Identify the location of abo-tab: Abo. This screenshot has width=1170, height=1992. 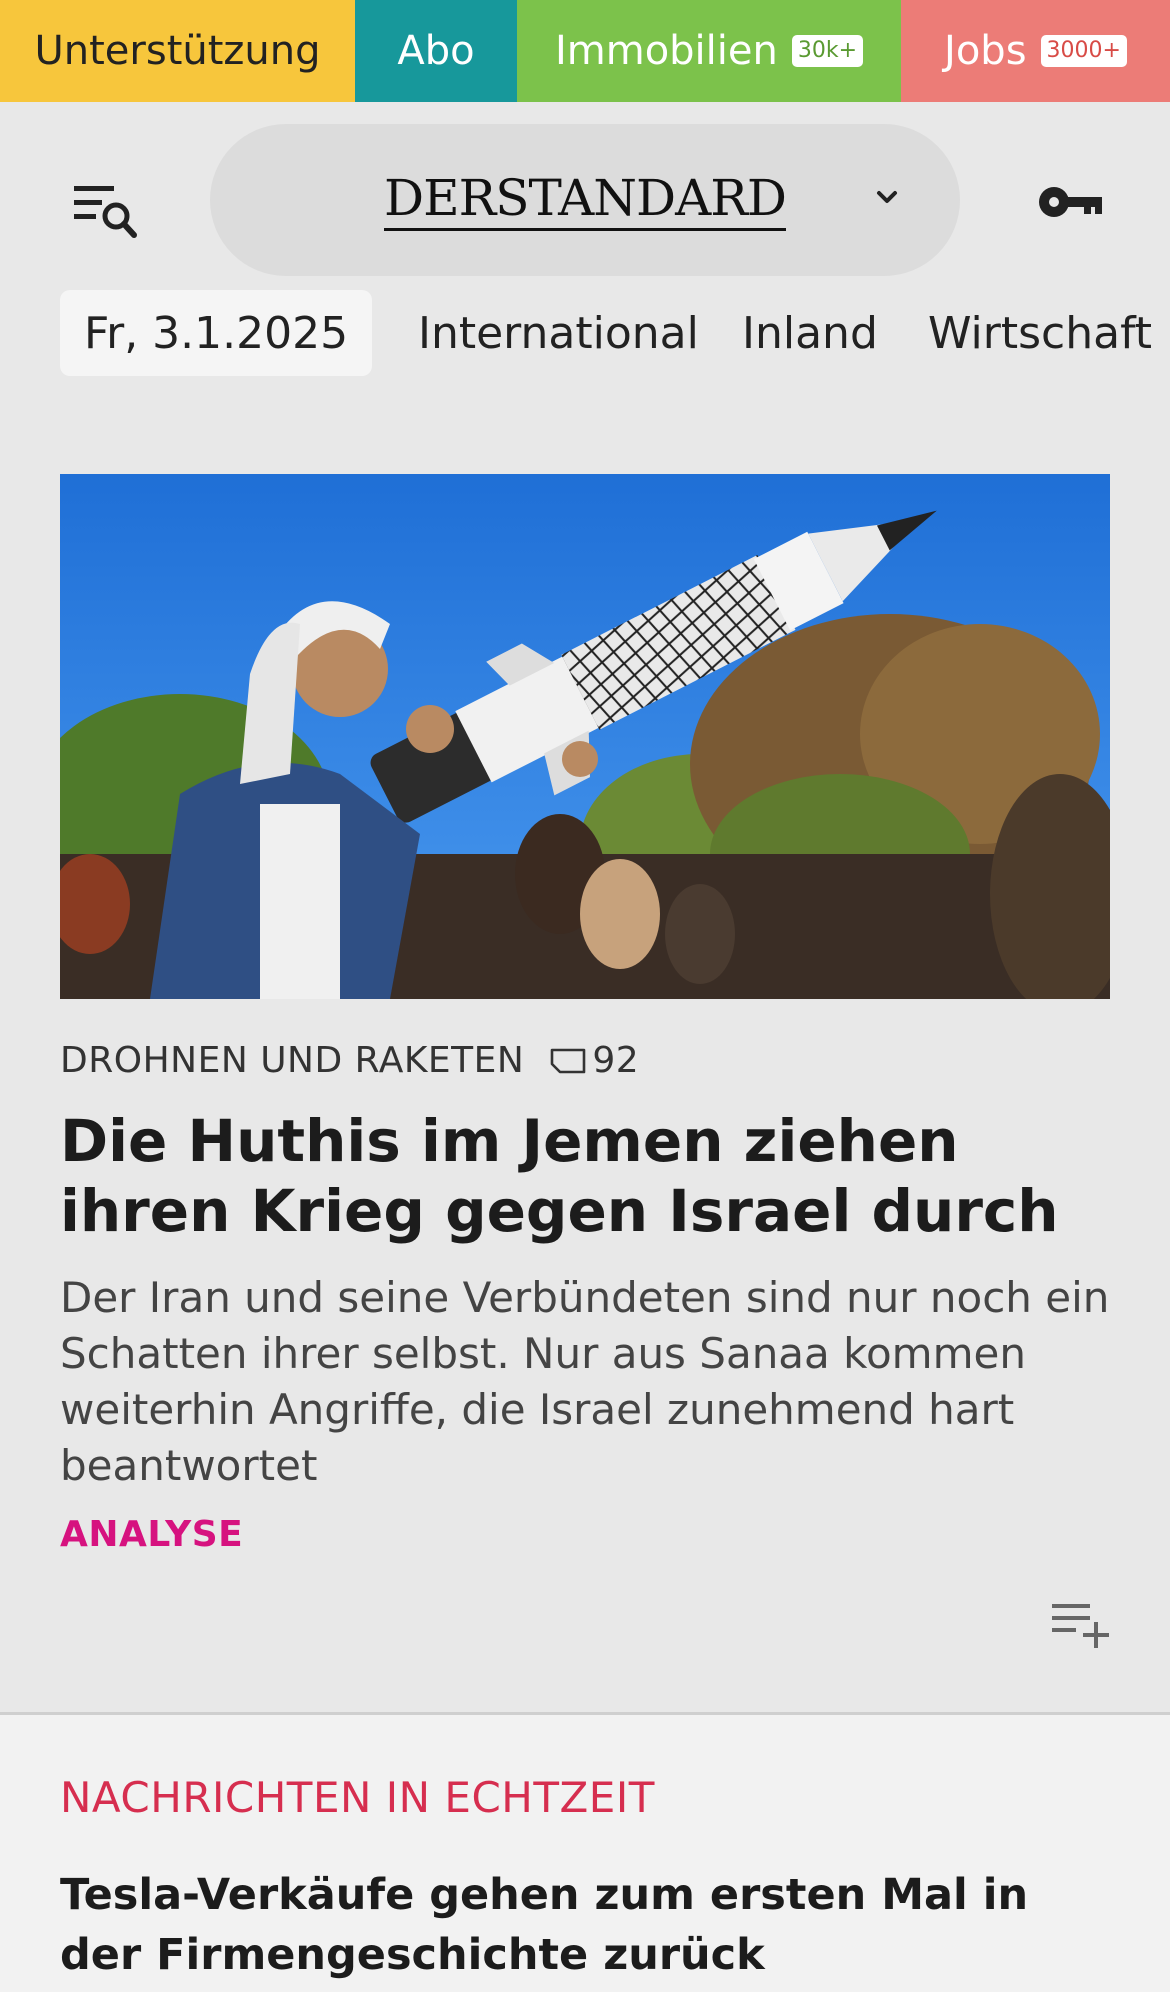
(436, 51).